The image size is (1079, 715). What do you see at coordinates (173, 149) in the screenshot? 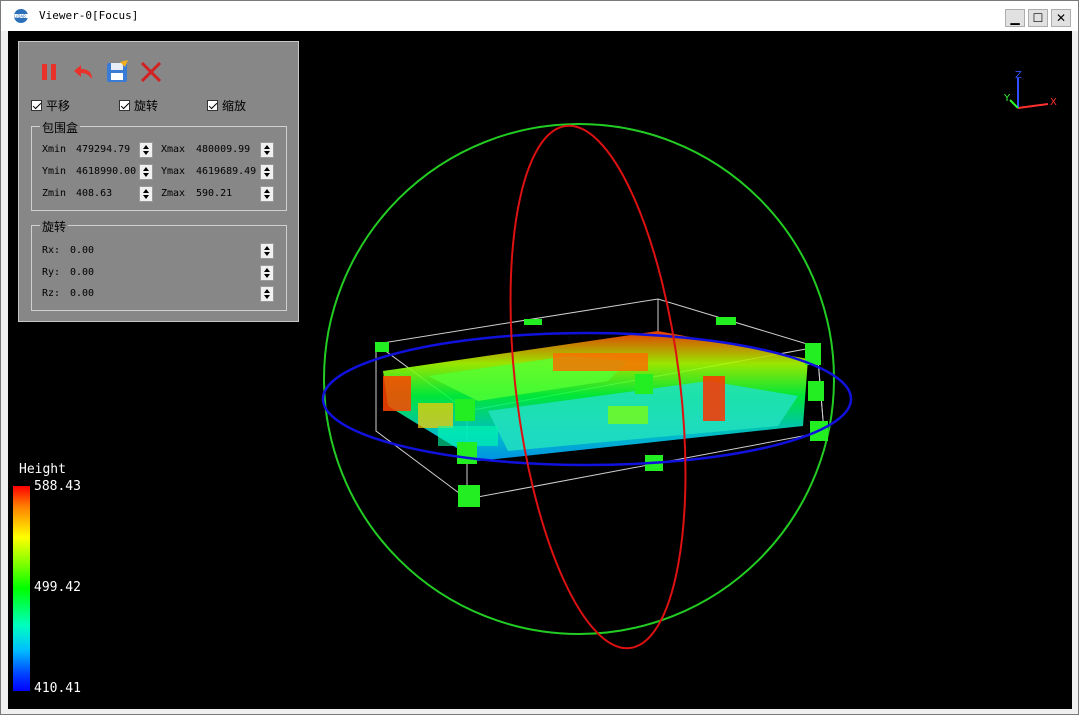
I see `xmax-label: Xmax` at bounding box center [173, 149].